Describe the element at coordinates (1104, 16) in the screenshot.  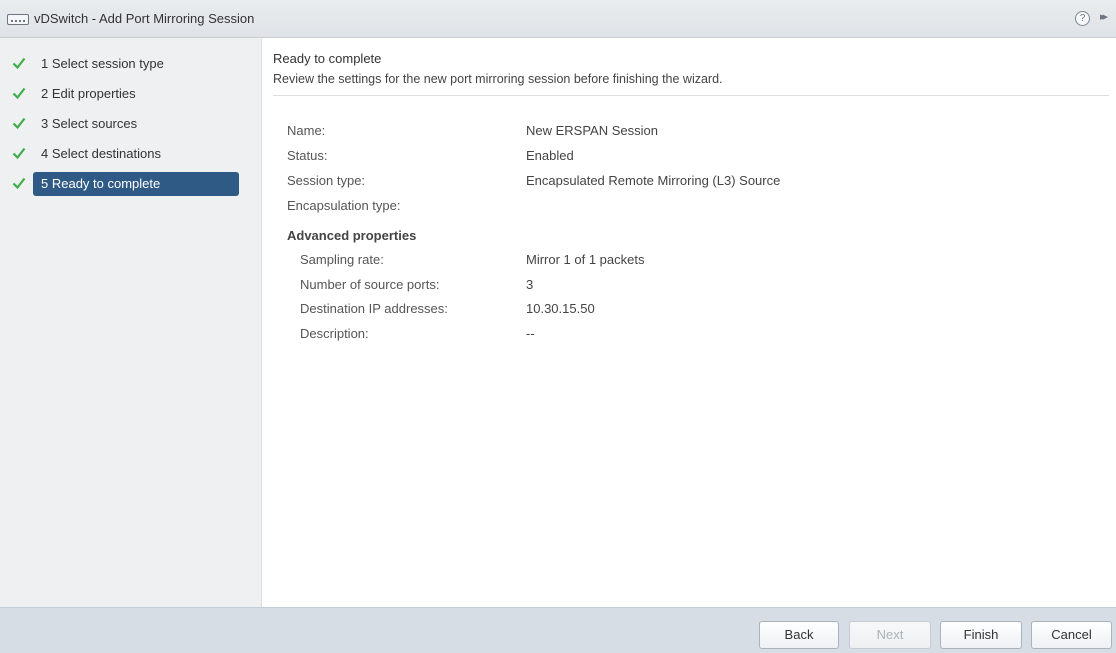
I see `expand-icon: ▸▸` at that location.